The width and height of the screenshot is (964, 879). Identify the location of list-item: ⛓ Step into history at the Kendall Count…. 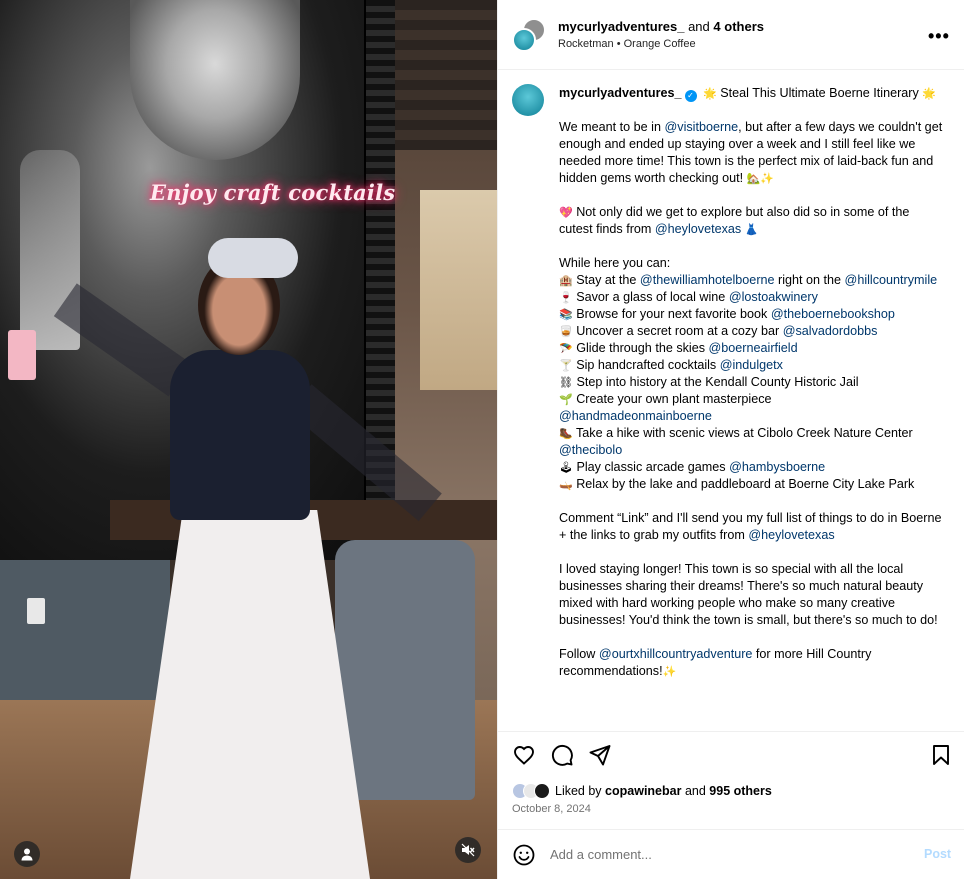
(751, 382).